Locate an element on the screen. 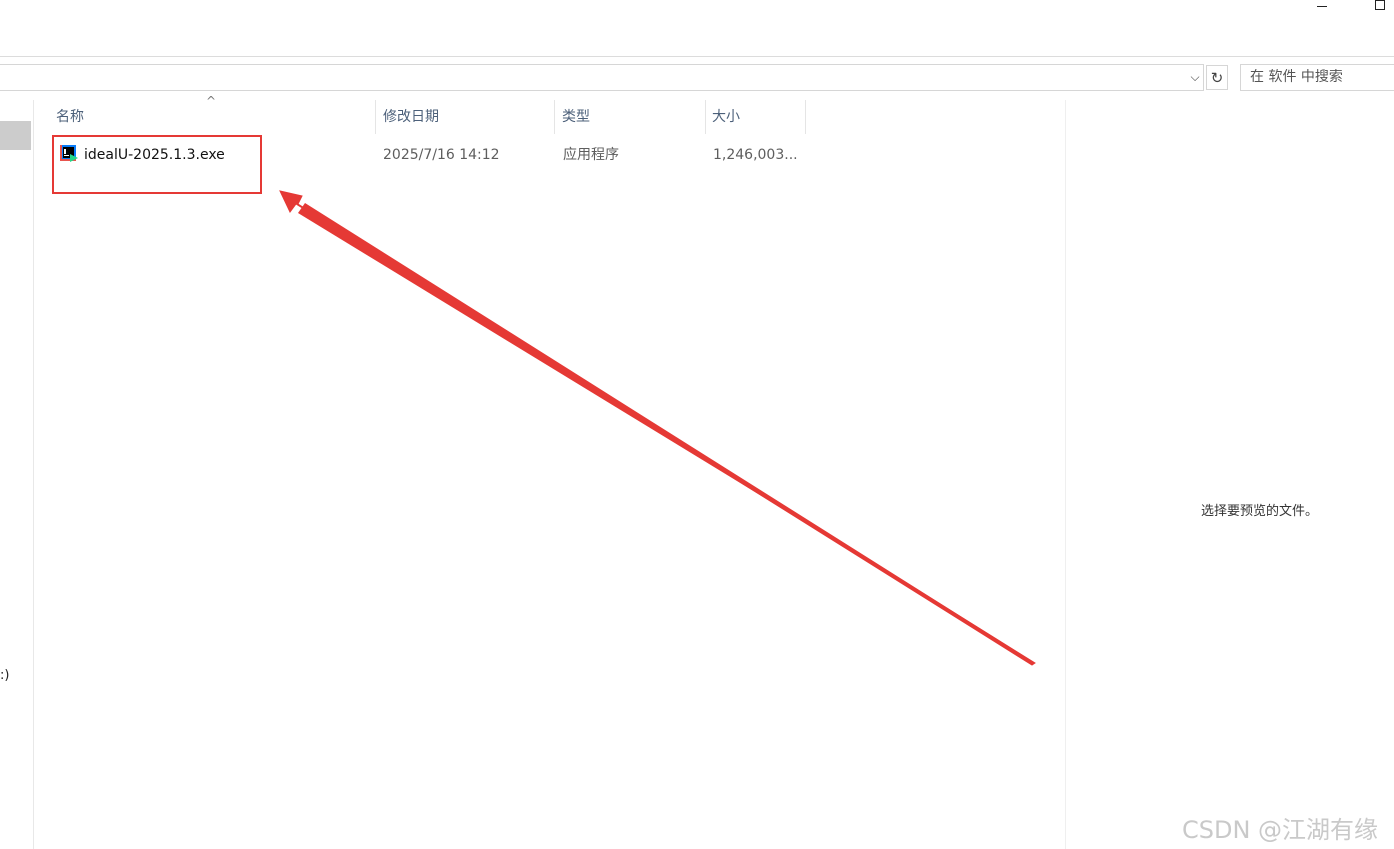  title-bar is located at coordinates (697, 12).